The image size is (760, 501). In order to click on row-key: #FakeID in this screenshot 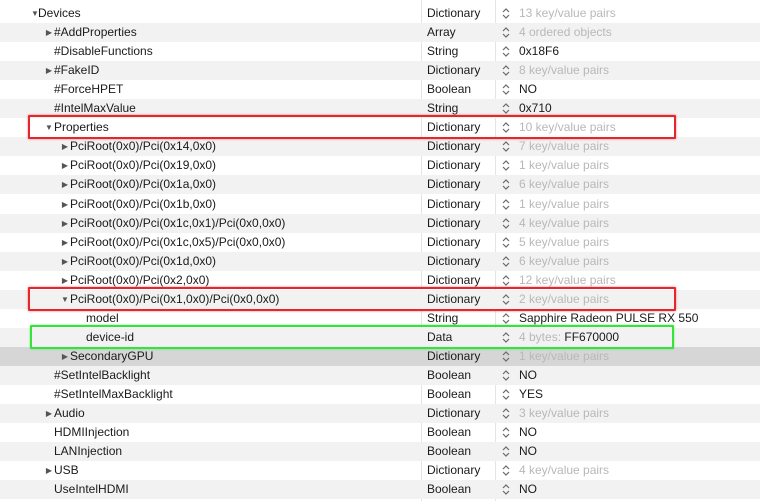, I will do `click(76, 70)`.